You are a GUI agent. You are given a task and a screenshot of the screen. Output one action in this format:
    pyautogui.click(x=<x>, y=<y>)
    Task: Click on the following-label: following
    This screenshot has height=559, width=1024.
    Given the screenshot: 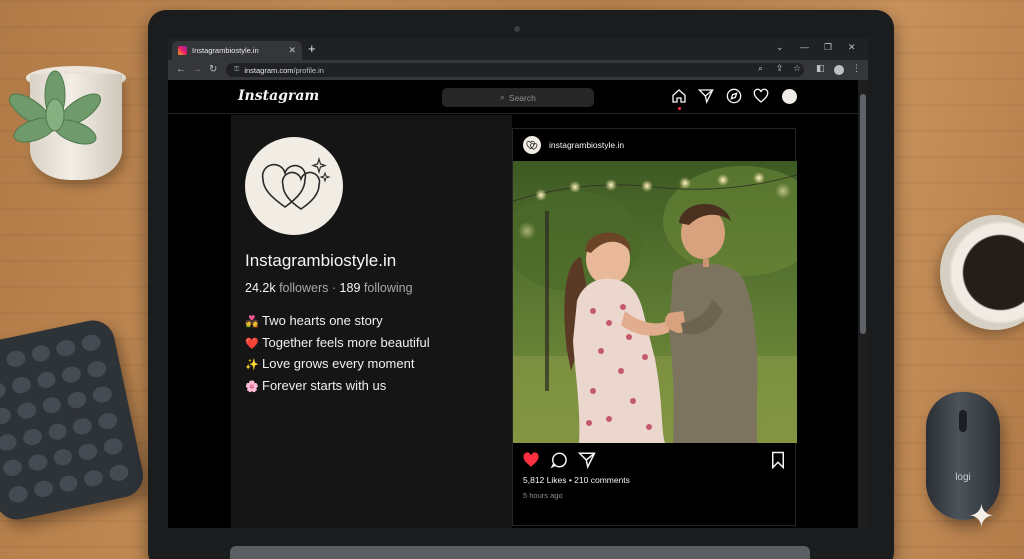 What is the action you would take?
    pyautogui.click(x=388, y=288)
    